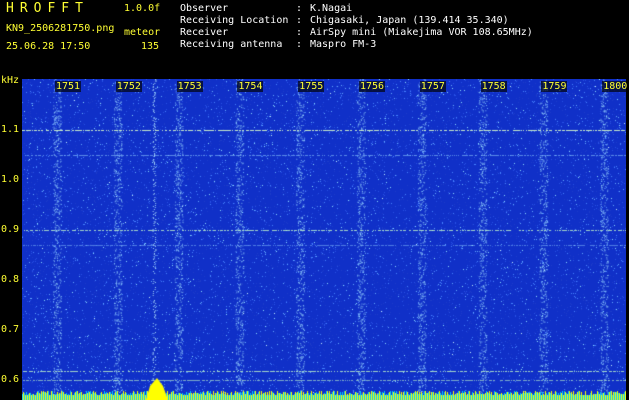 The height and width of the screenshot is (400, 629). What do you see at coordinates (204, 8) in the screenshot?
I see `info-key: Observer` at bounding box center [204, 8].